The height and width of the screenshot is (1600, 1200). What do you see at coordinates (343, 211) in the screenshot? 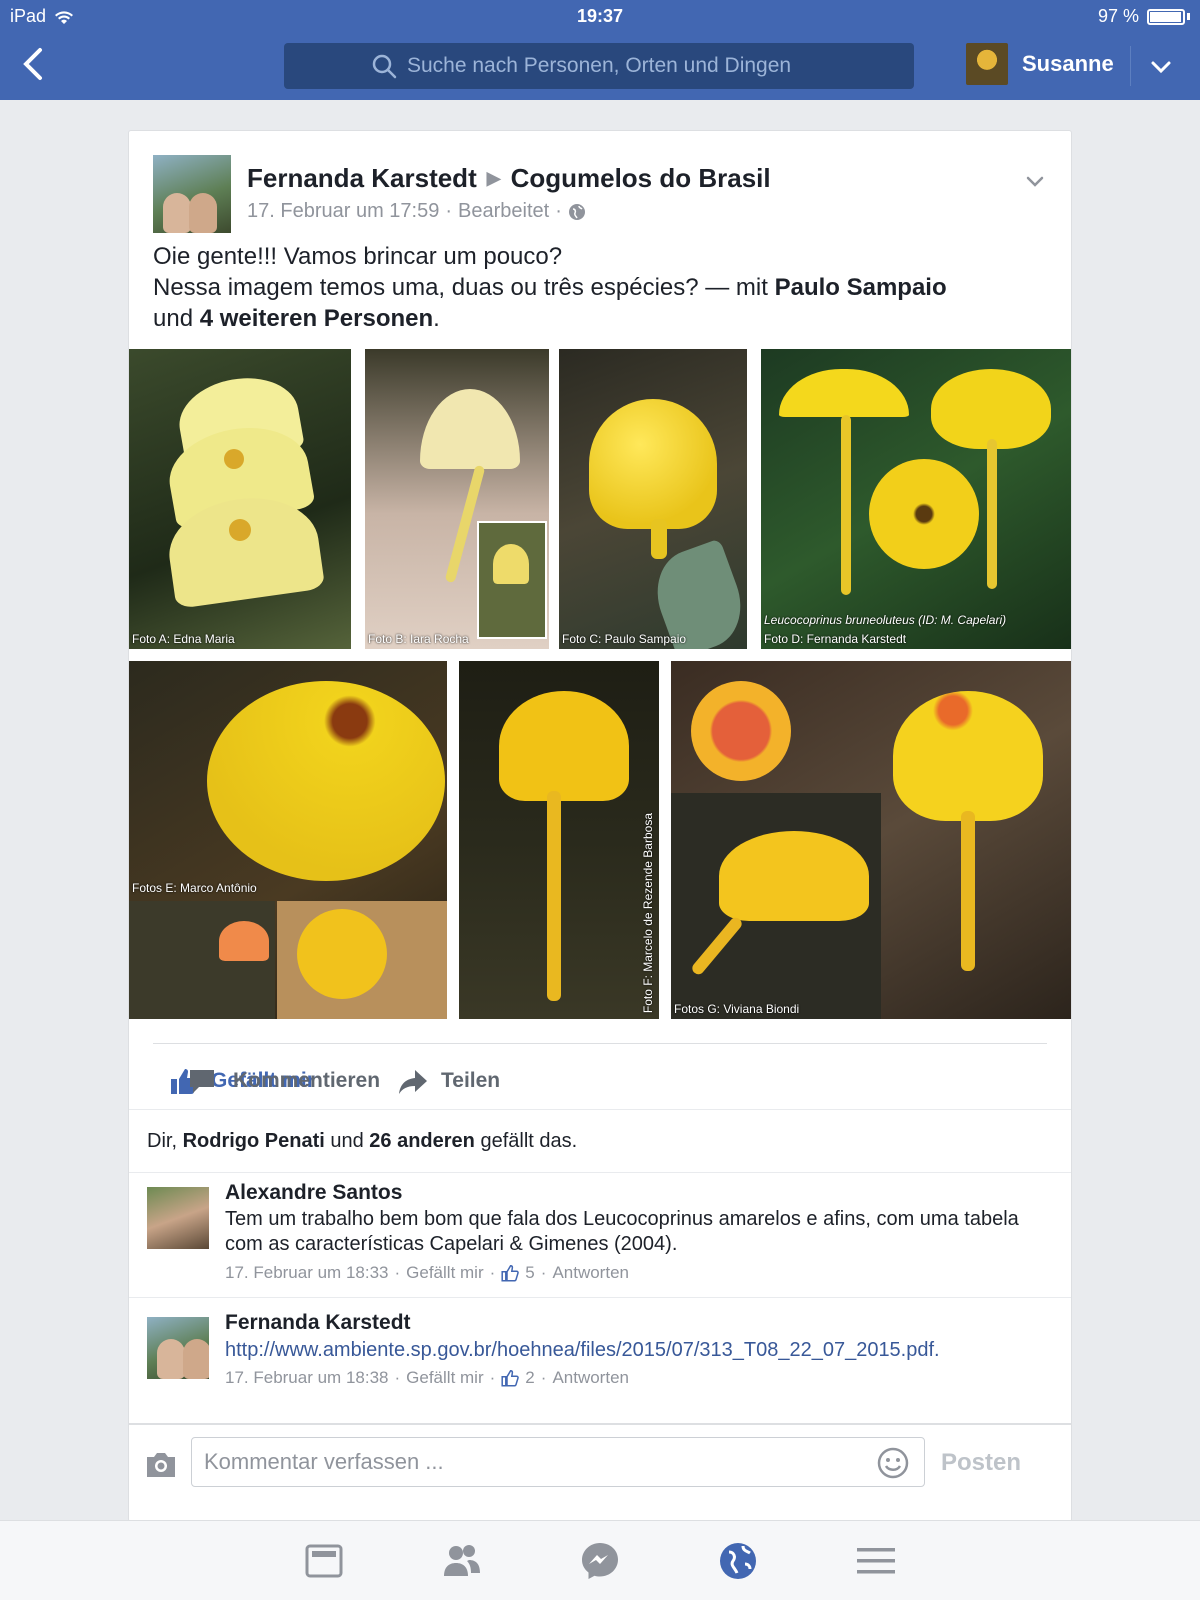
I see `post-timestamp: 17. Februar um 17:59` at bounding box center [343, 211].